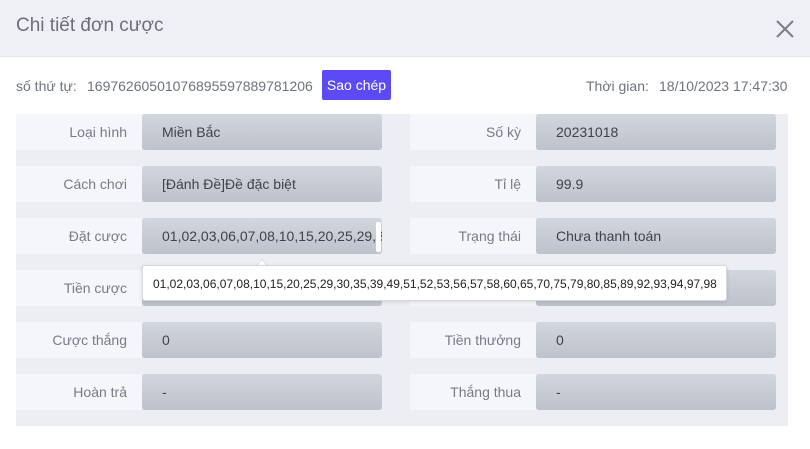  I want to click on scroll-edge, so click(806, 269).